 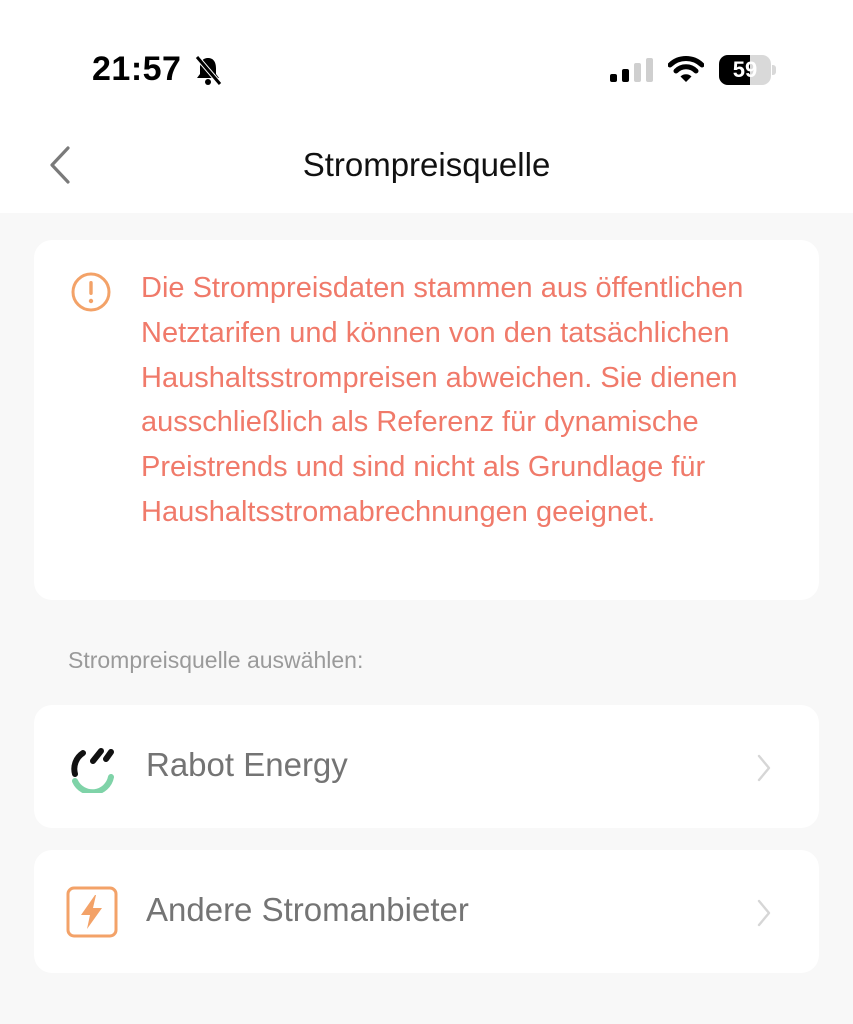 I want to click on exclamation-circle-icon, so click(x=91, y=292).